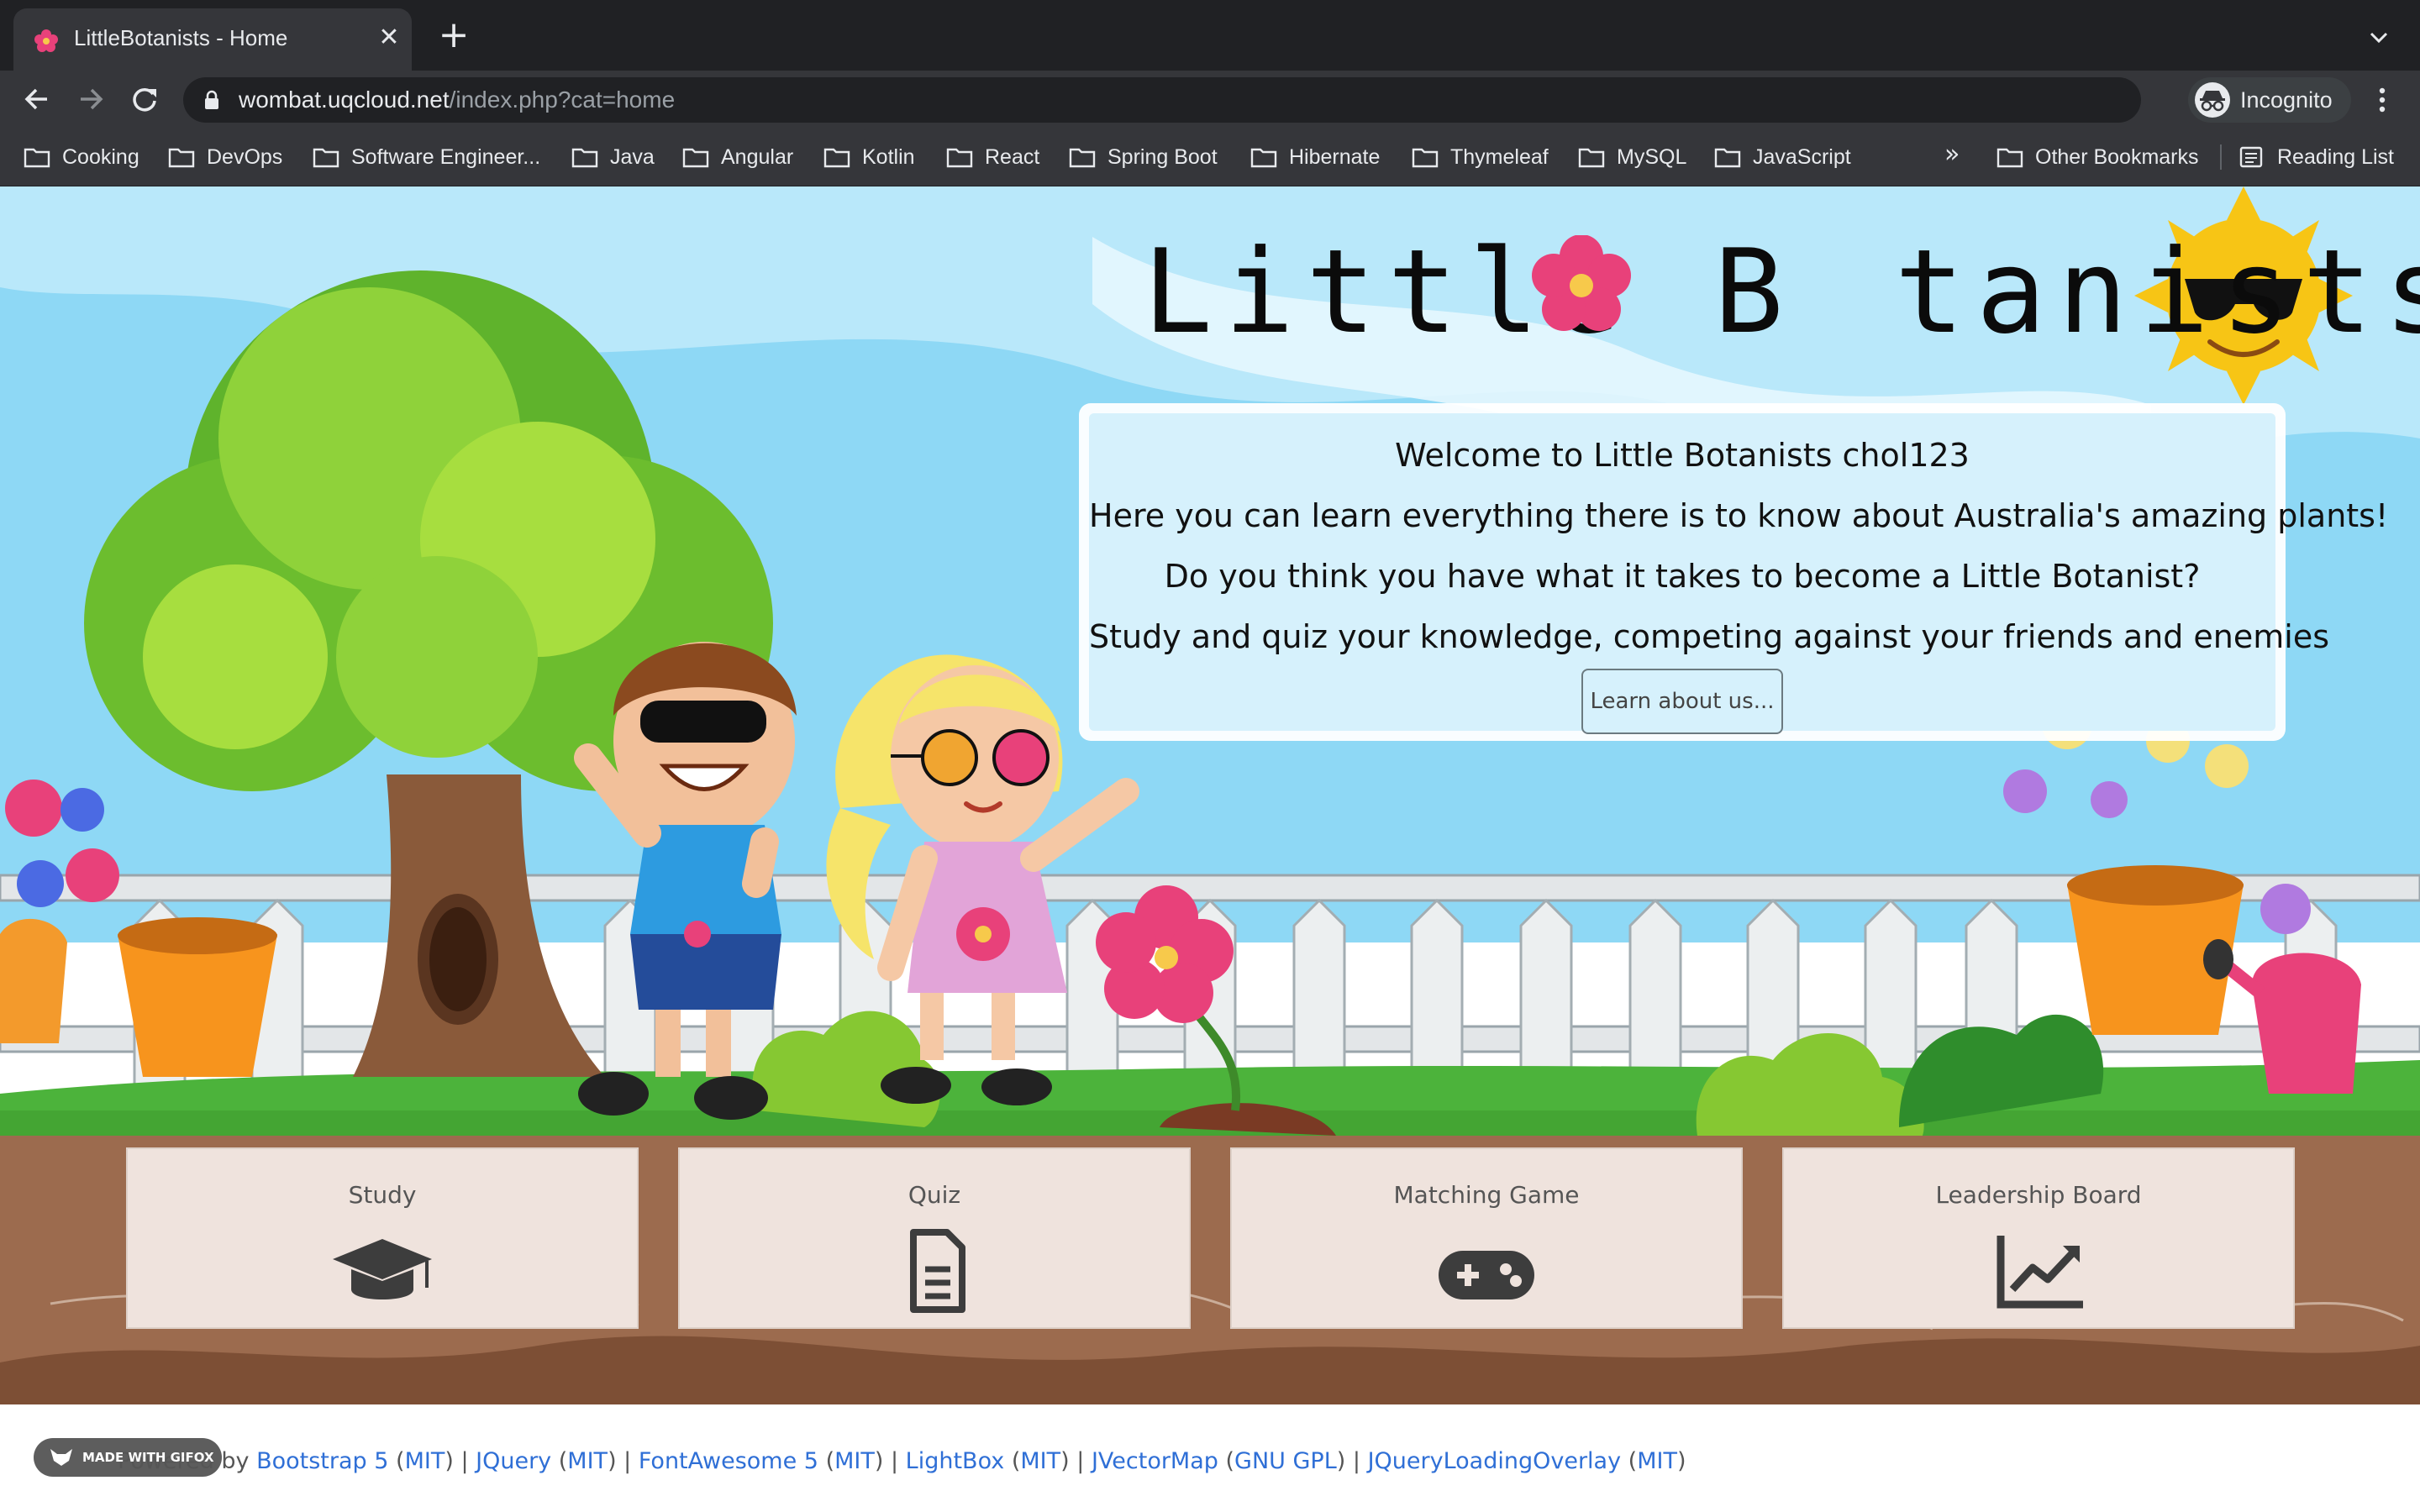  What do you see at coordinates (2040, 1272) in the screenshot?
I see `chart-line-icon` at bounding box center [2040, 1272].